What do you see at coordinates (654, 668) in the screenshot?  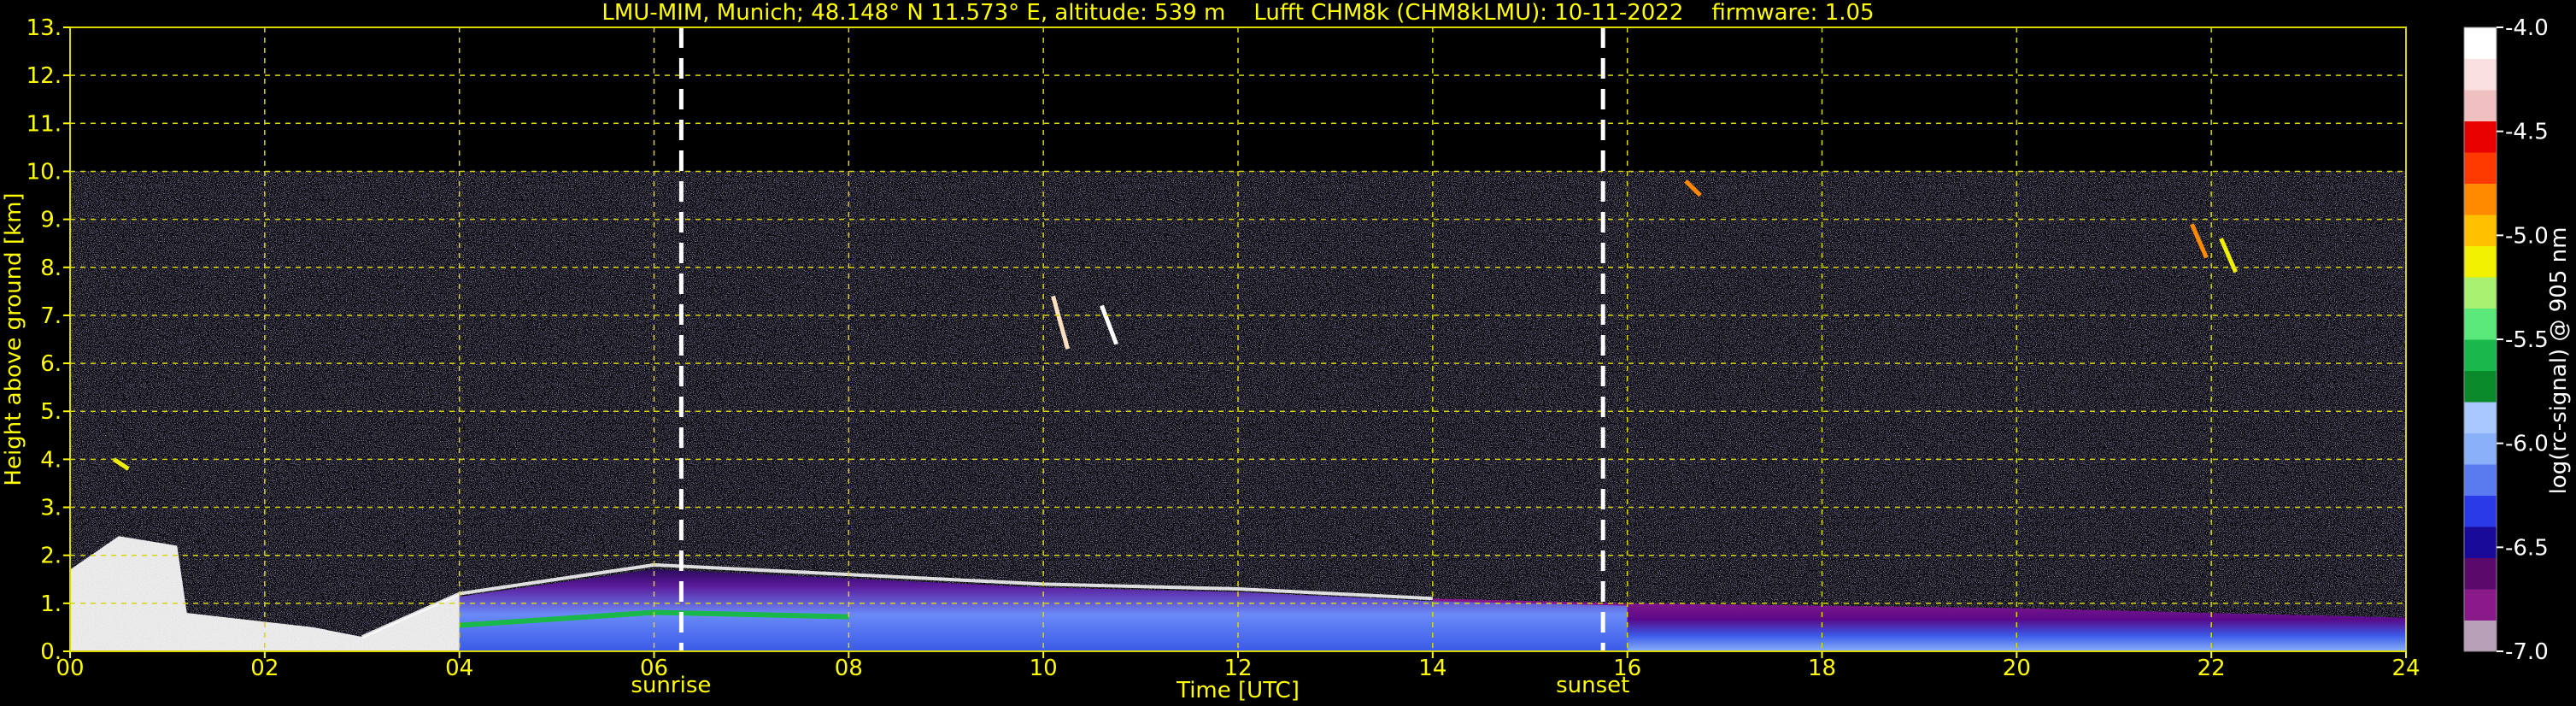 I see `x-tick-label: 06` at bounding box center [654, 668].